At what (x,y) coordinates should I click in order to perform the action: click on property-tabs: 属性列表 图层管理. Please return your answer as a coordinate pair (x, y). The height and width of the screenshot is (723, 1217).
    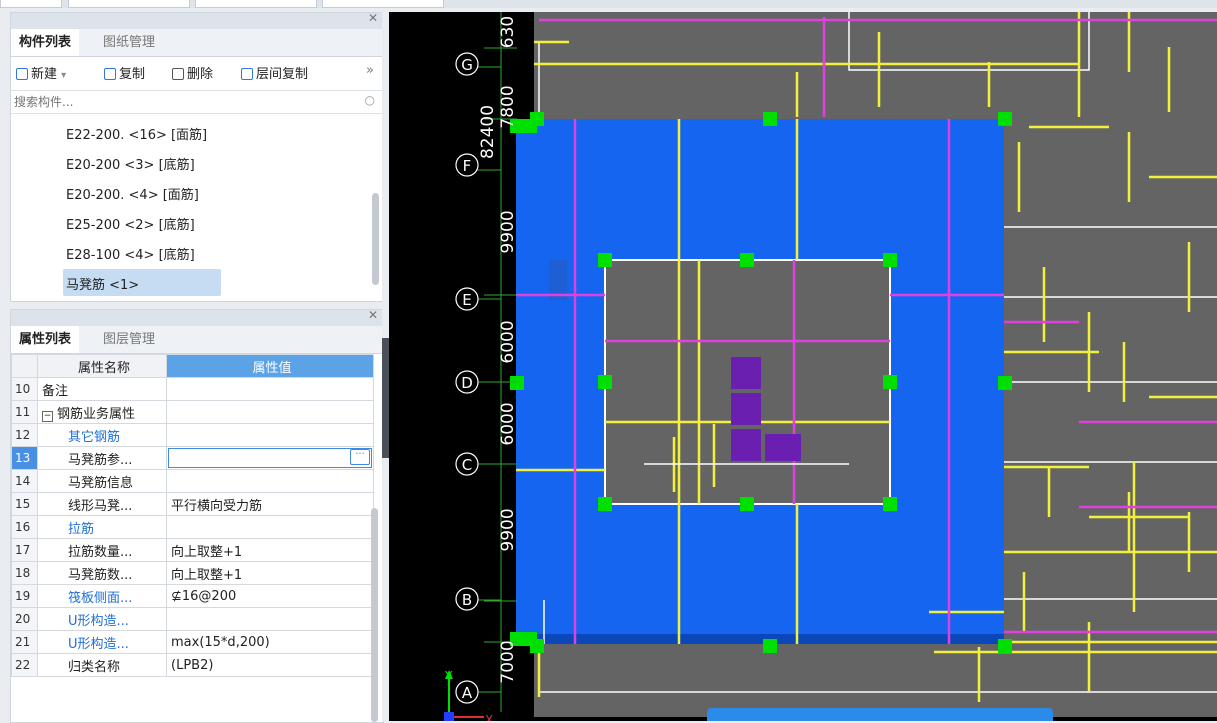
    Looking at the image, I should click on (197, 340).